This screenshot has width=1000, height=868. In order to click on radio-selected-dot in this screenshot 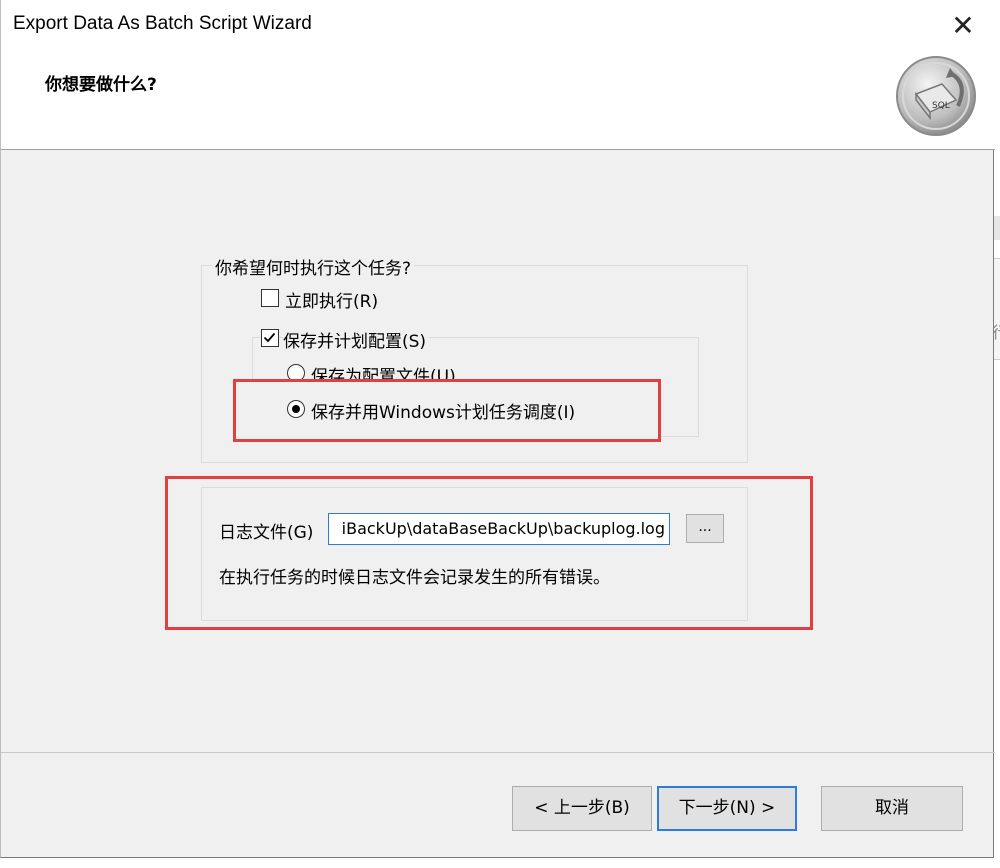, I will do `click(295, 408)`.